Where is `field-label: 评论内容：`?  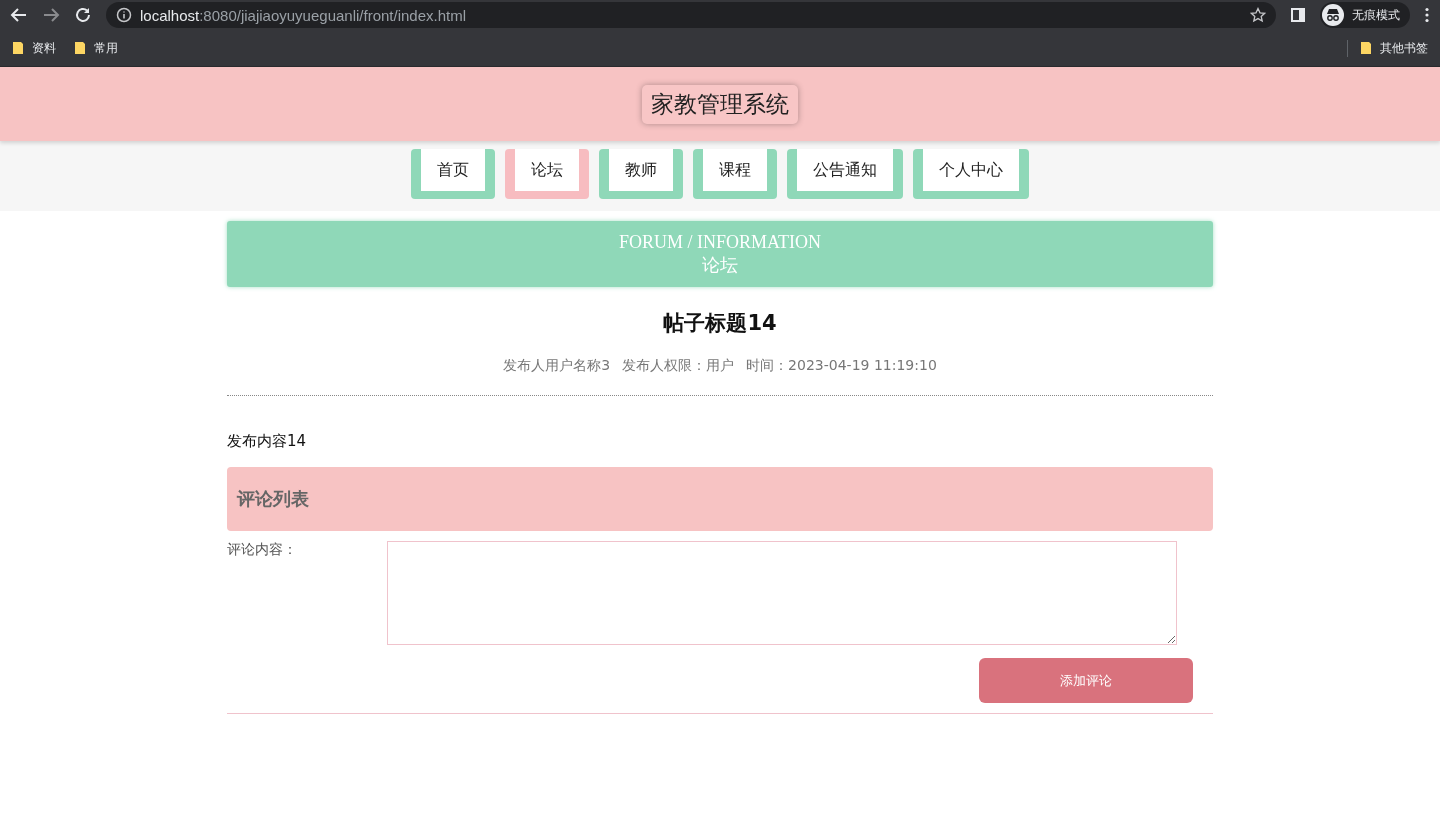 field-label: 评论内容： is located at coordinates (262, 550).